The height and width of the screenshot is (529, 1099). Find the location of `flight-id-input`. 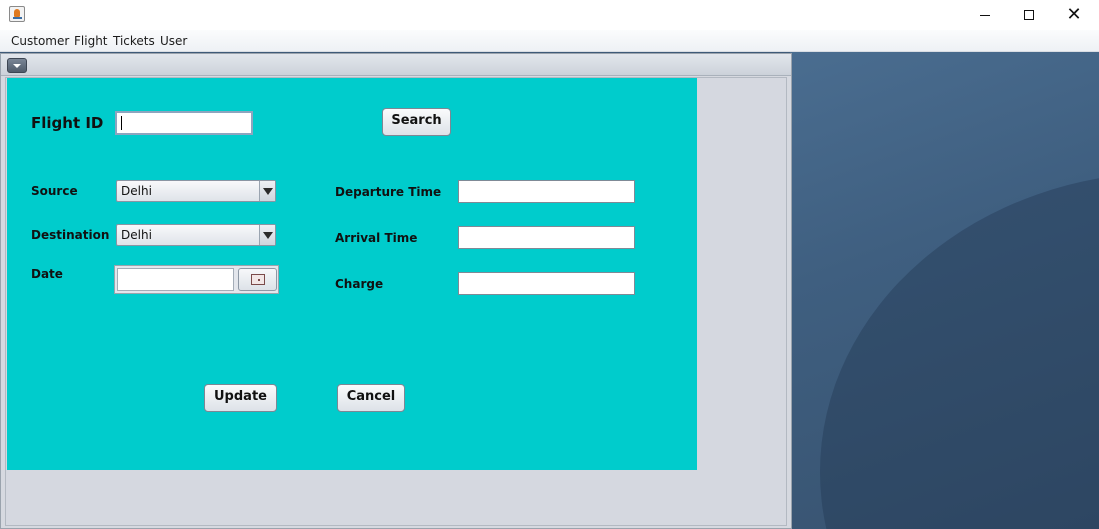

flight-id-input is located at coordinates (184, 123).